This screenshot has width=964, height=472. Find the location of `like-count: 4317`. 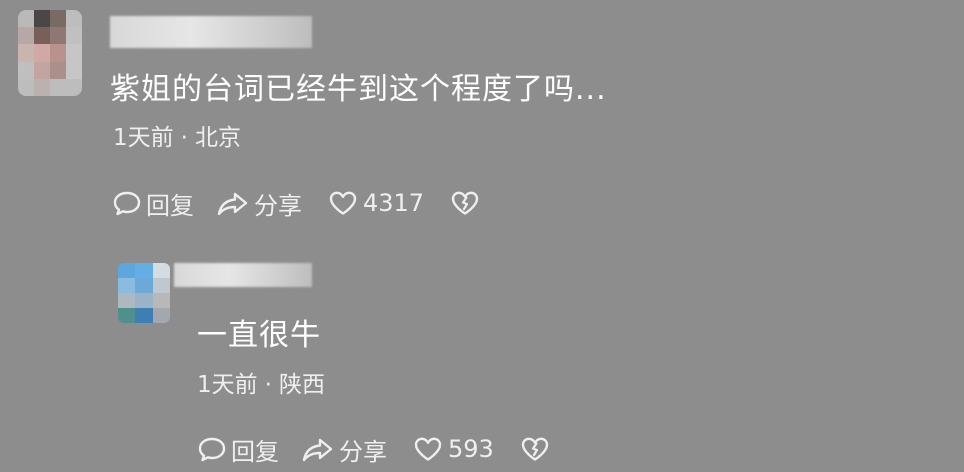

like-count: 4317 is located at coordinates (394, 203).